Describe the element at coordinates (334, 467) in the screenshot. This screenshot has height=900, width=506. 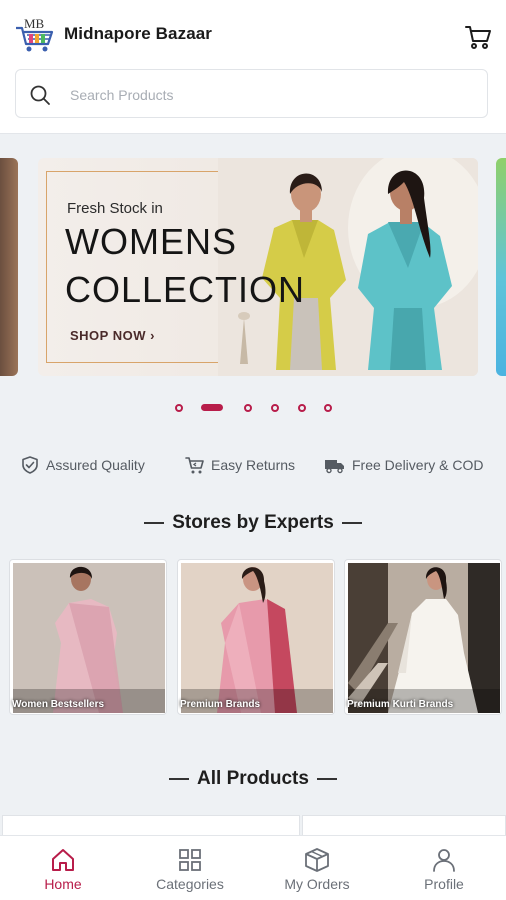
I see `truck-icon` at that location.